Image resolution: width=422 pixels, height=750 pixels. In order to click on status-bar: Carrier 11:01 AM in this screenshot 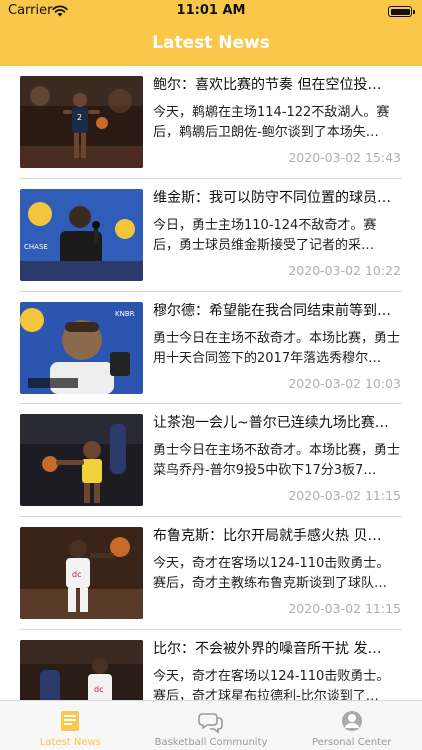, I will do `click(211, 11)`.